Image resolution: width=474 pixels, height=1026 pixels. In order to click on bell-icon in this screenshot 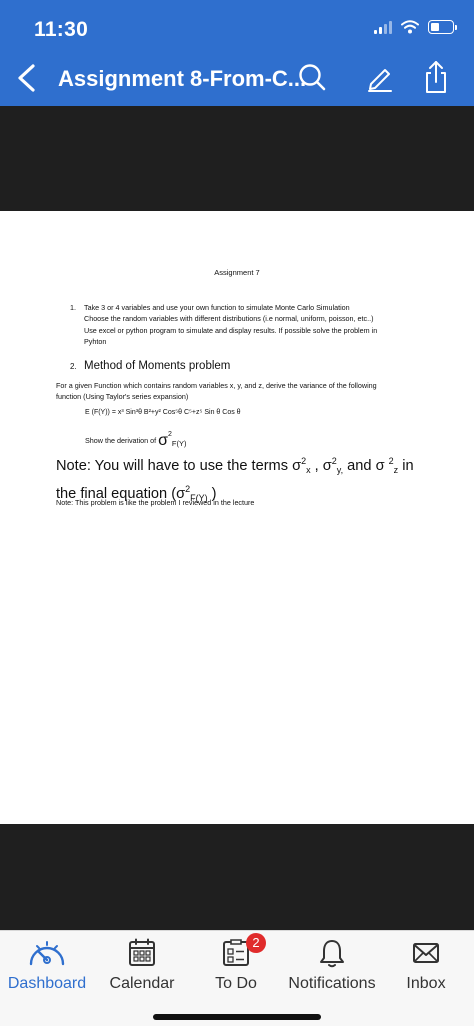, I will do `click(332, 954)`.